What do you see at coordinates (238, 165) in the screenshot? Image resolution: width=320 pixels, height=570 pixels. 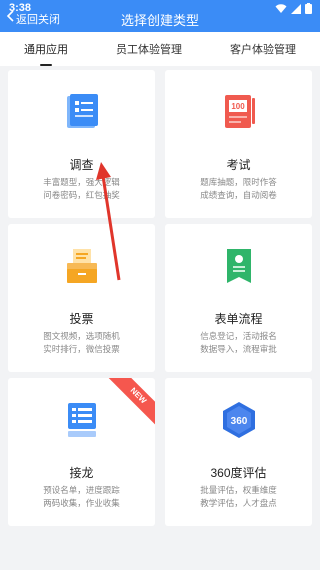 I see `card-title: 考试` at bounding box center [238, 165].